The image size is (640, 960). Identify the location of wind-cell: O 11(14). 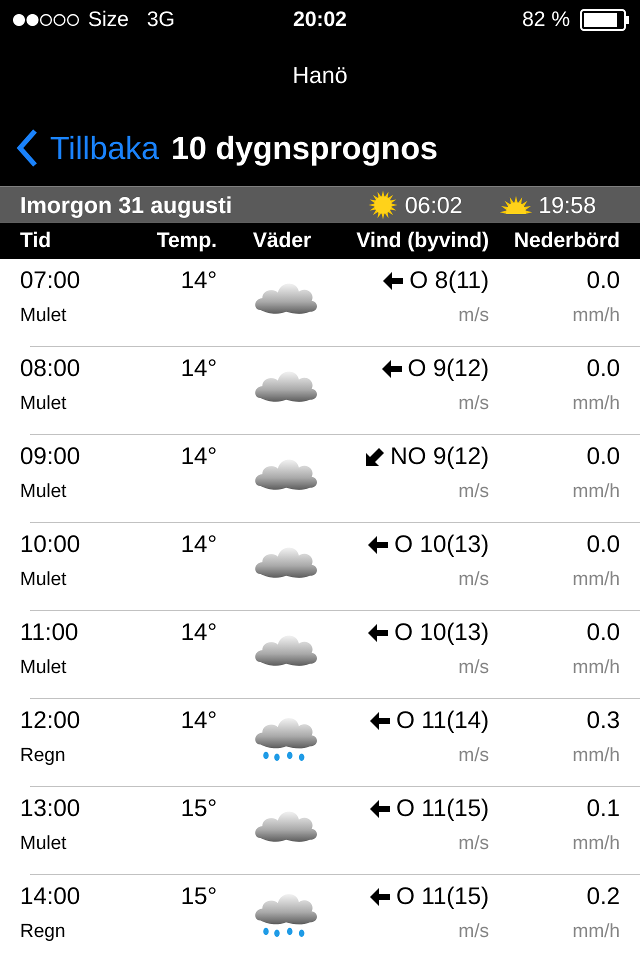
(442, 721).